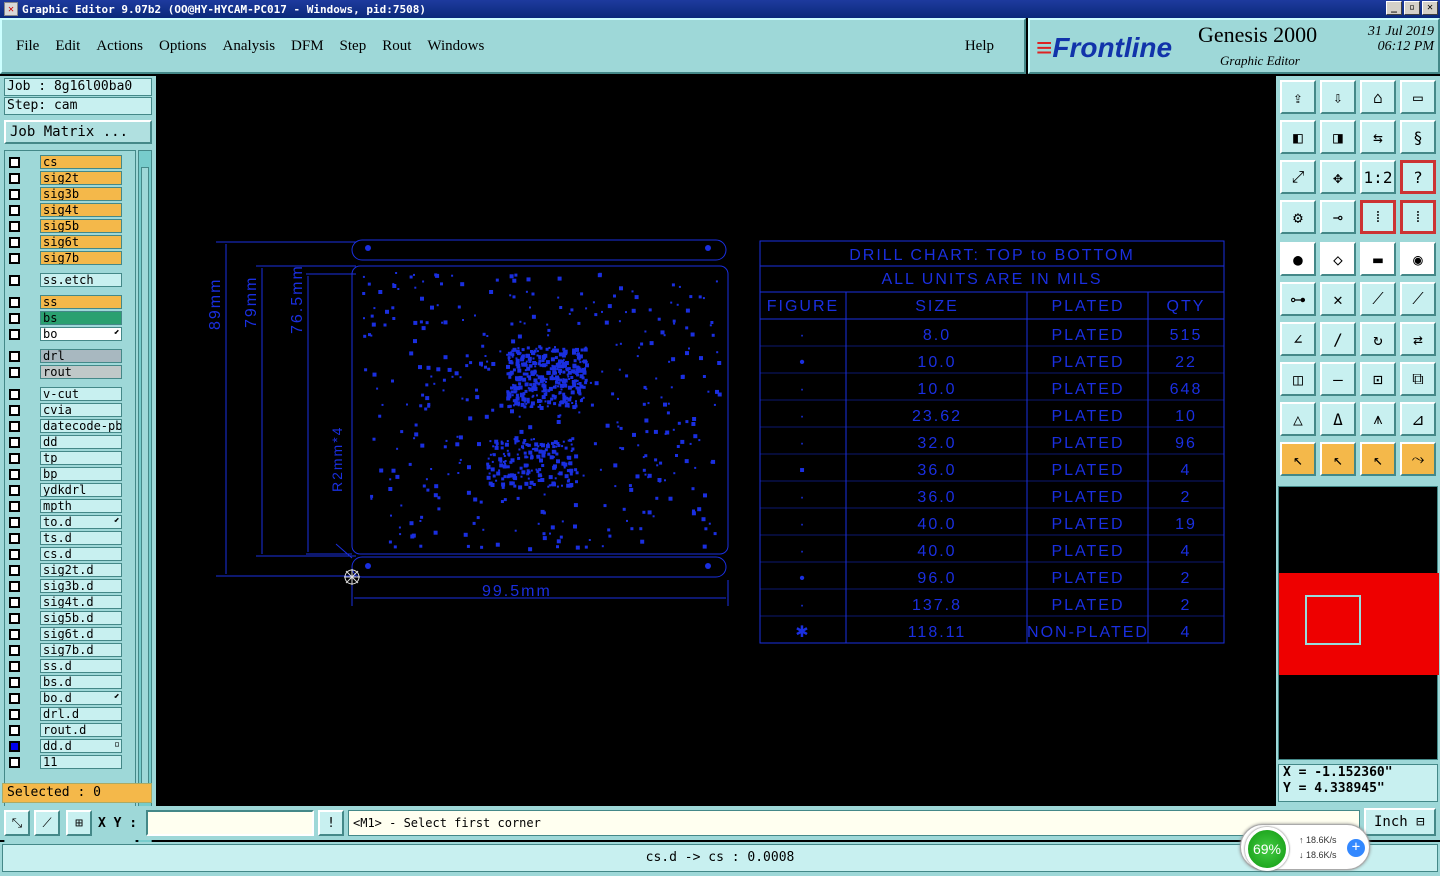  Describe the element at coordinates (1378, 217) in the screenshot. I see `layers-icon: ⁞` at that location.